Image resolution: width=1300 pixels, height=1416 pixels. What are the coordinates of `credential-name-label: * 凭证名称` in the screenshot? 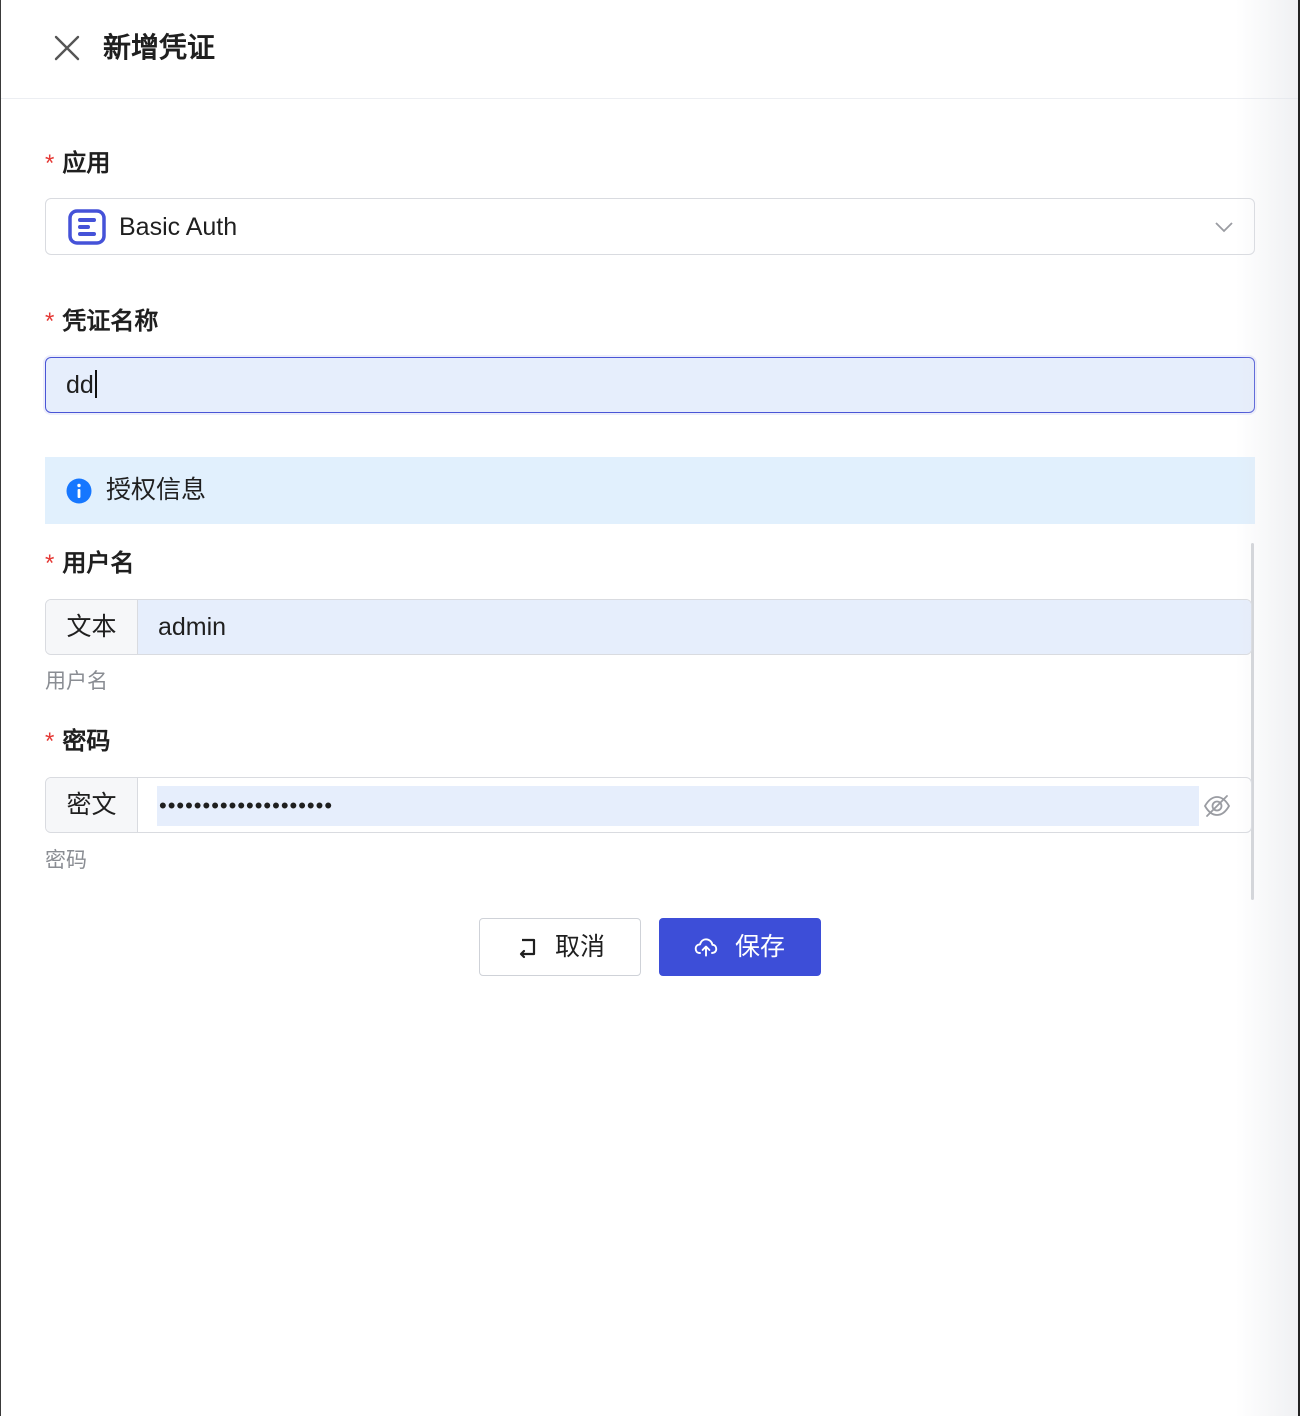 It's located at (101, 322).